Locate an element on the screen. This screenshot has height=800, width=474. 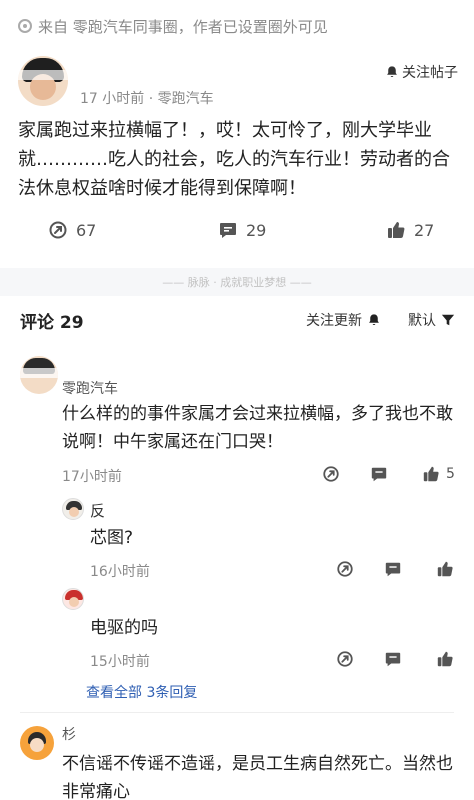
reply-text: 电驱的吗 is located at coordinates (124, 628).